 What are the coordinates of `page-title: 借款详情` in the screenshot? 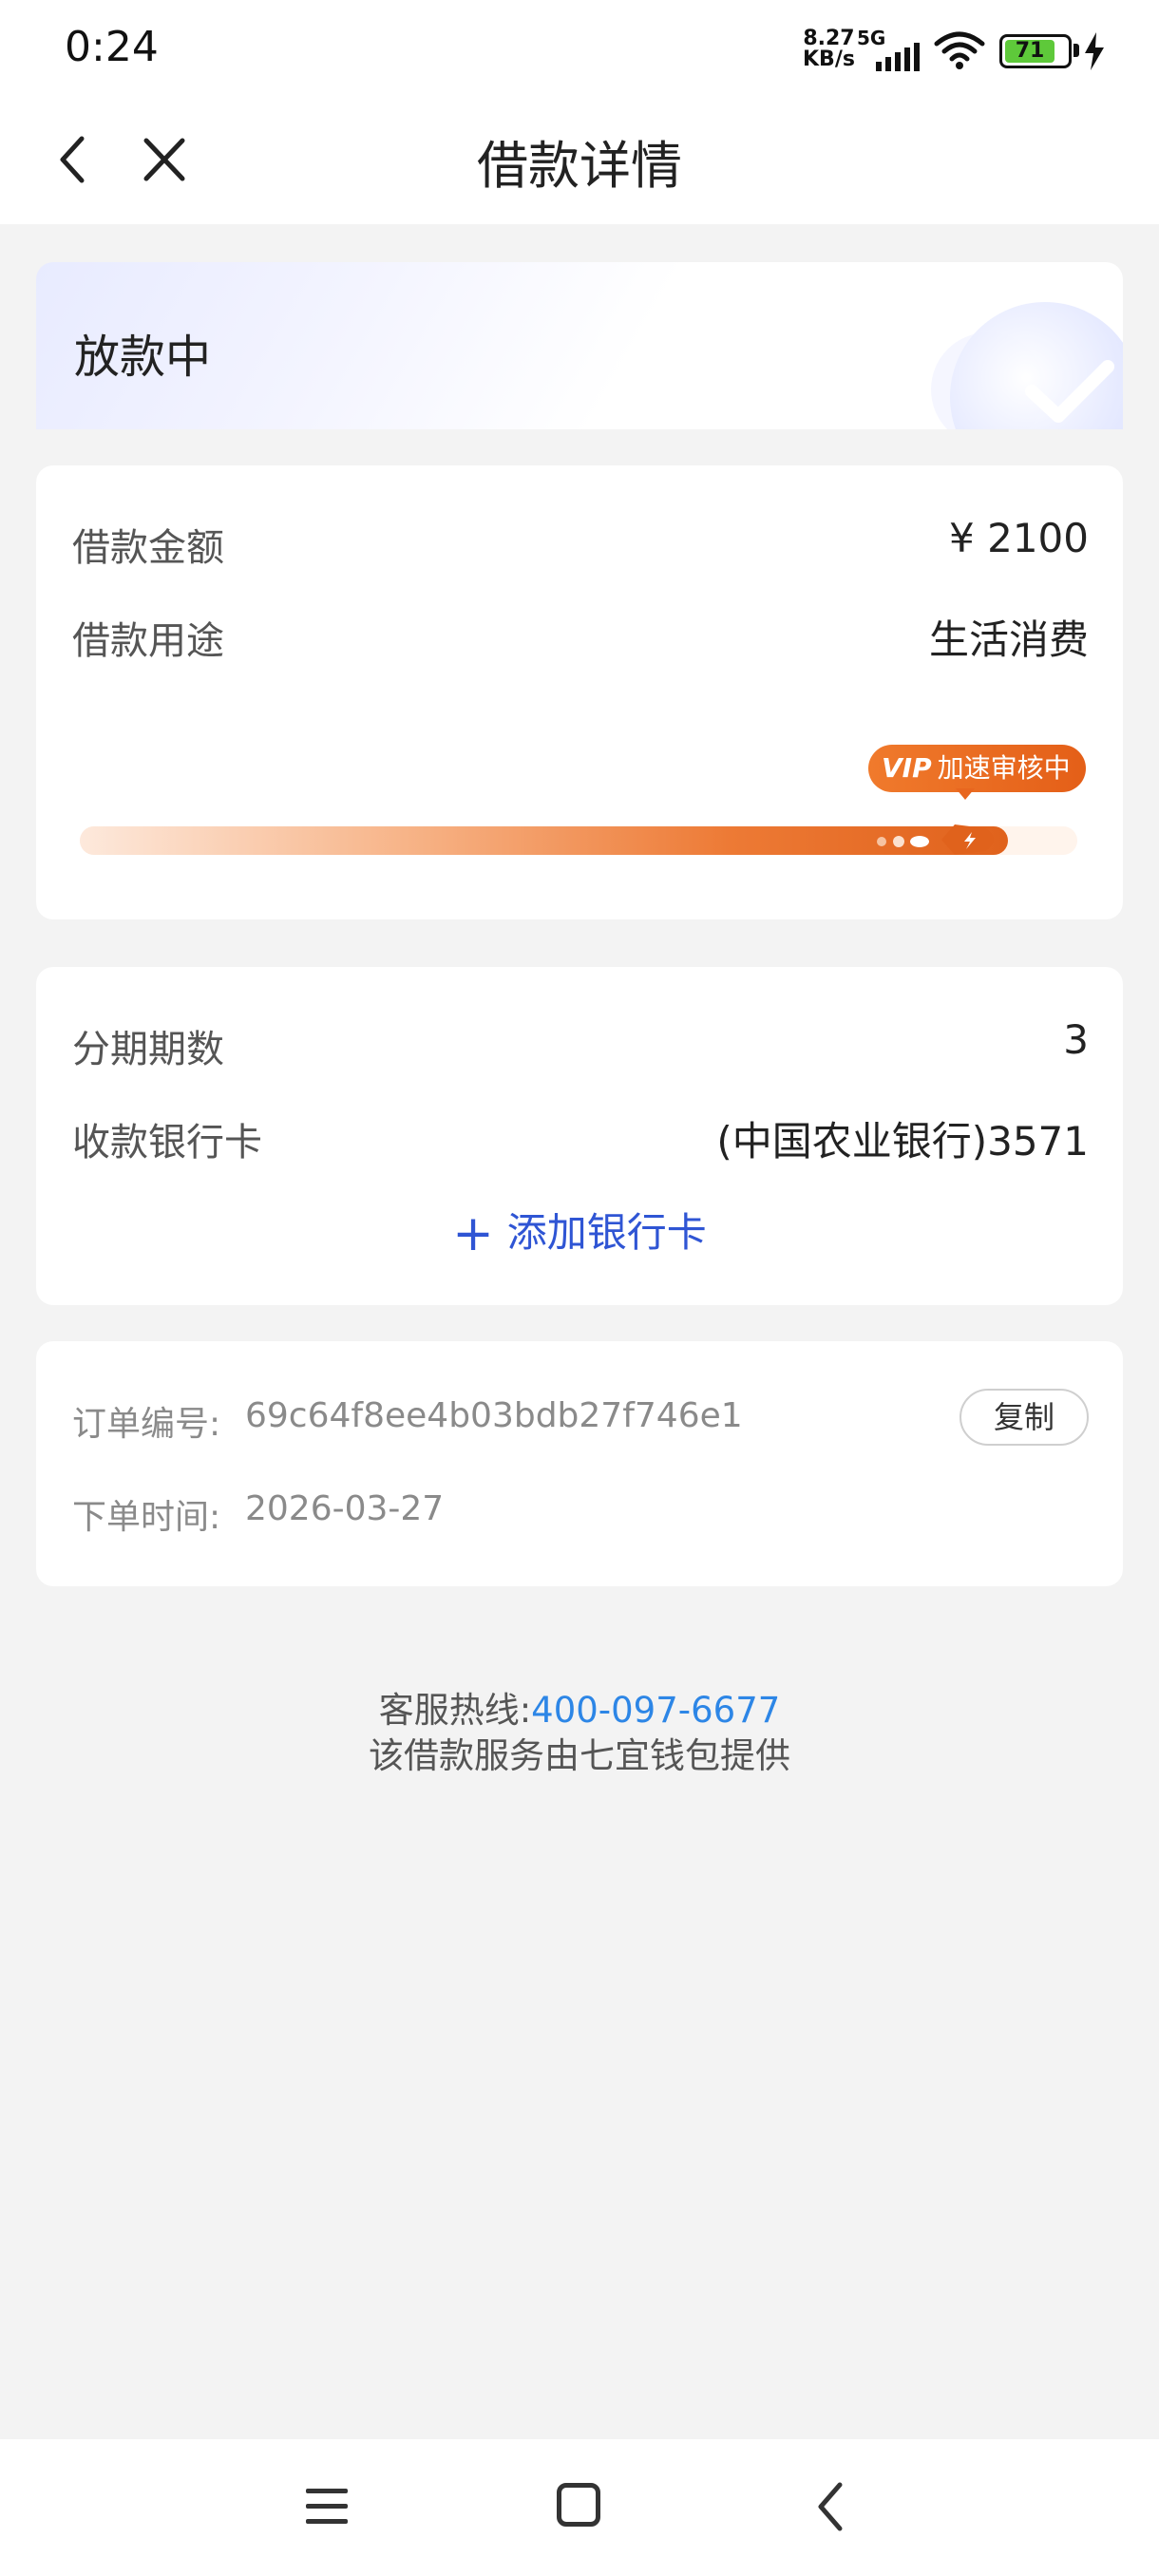 It's located at (579, 166).